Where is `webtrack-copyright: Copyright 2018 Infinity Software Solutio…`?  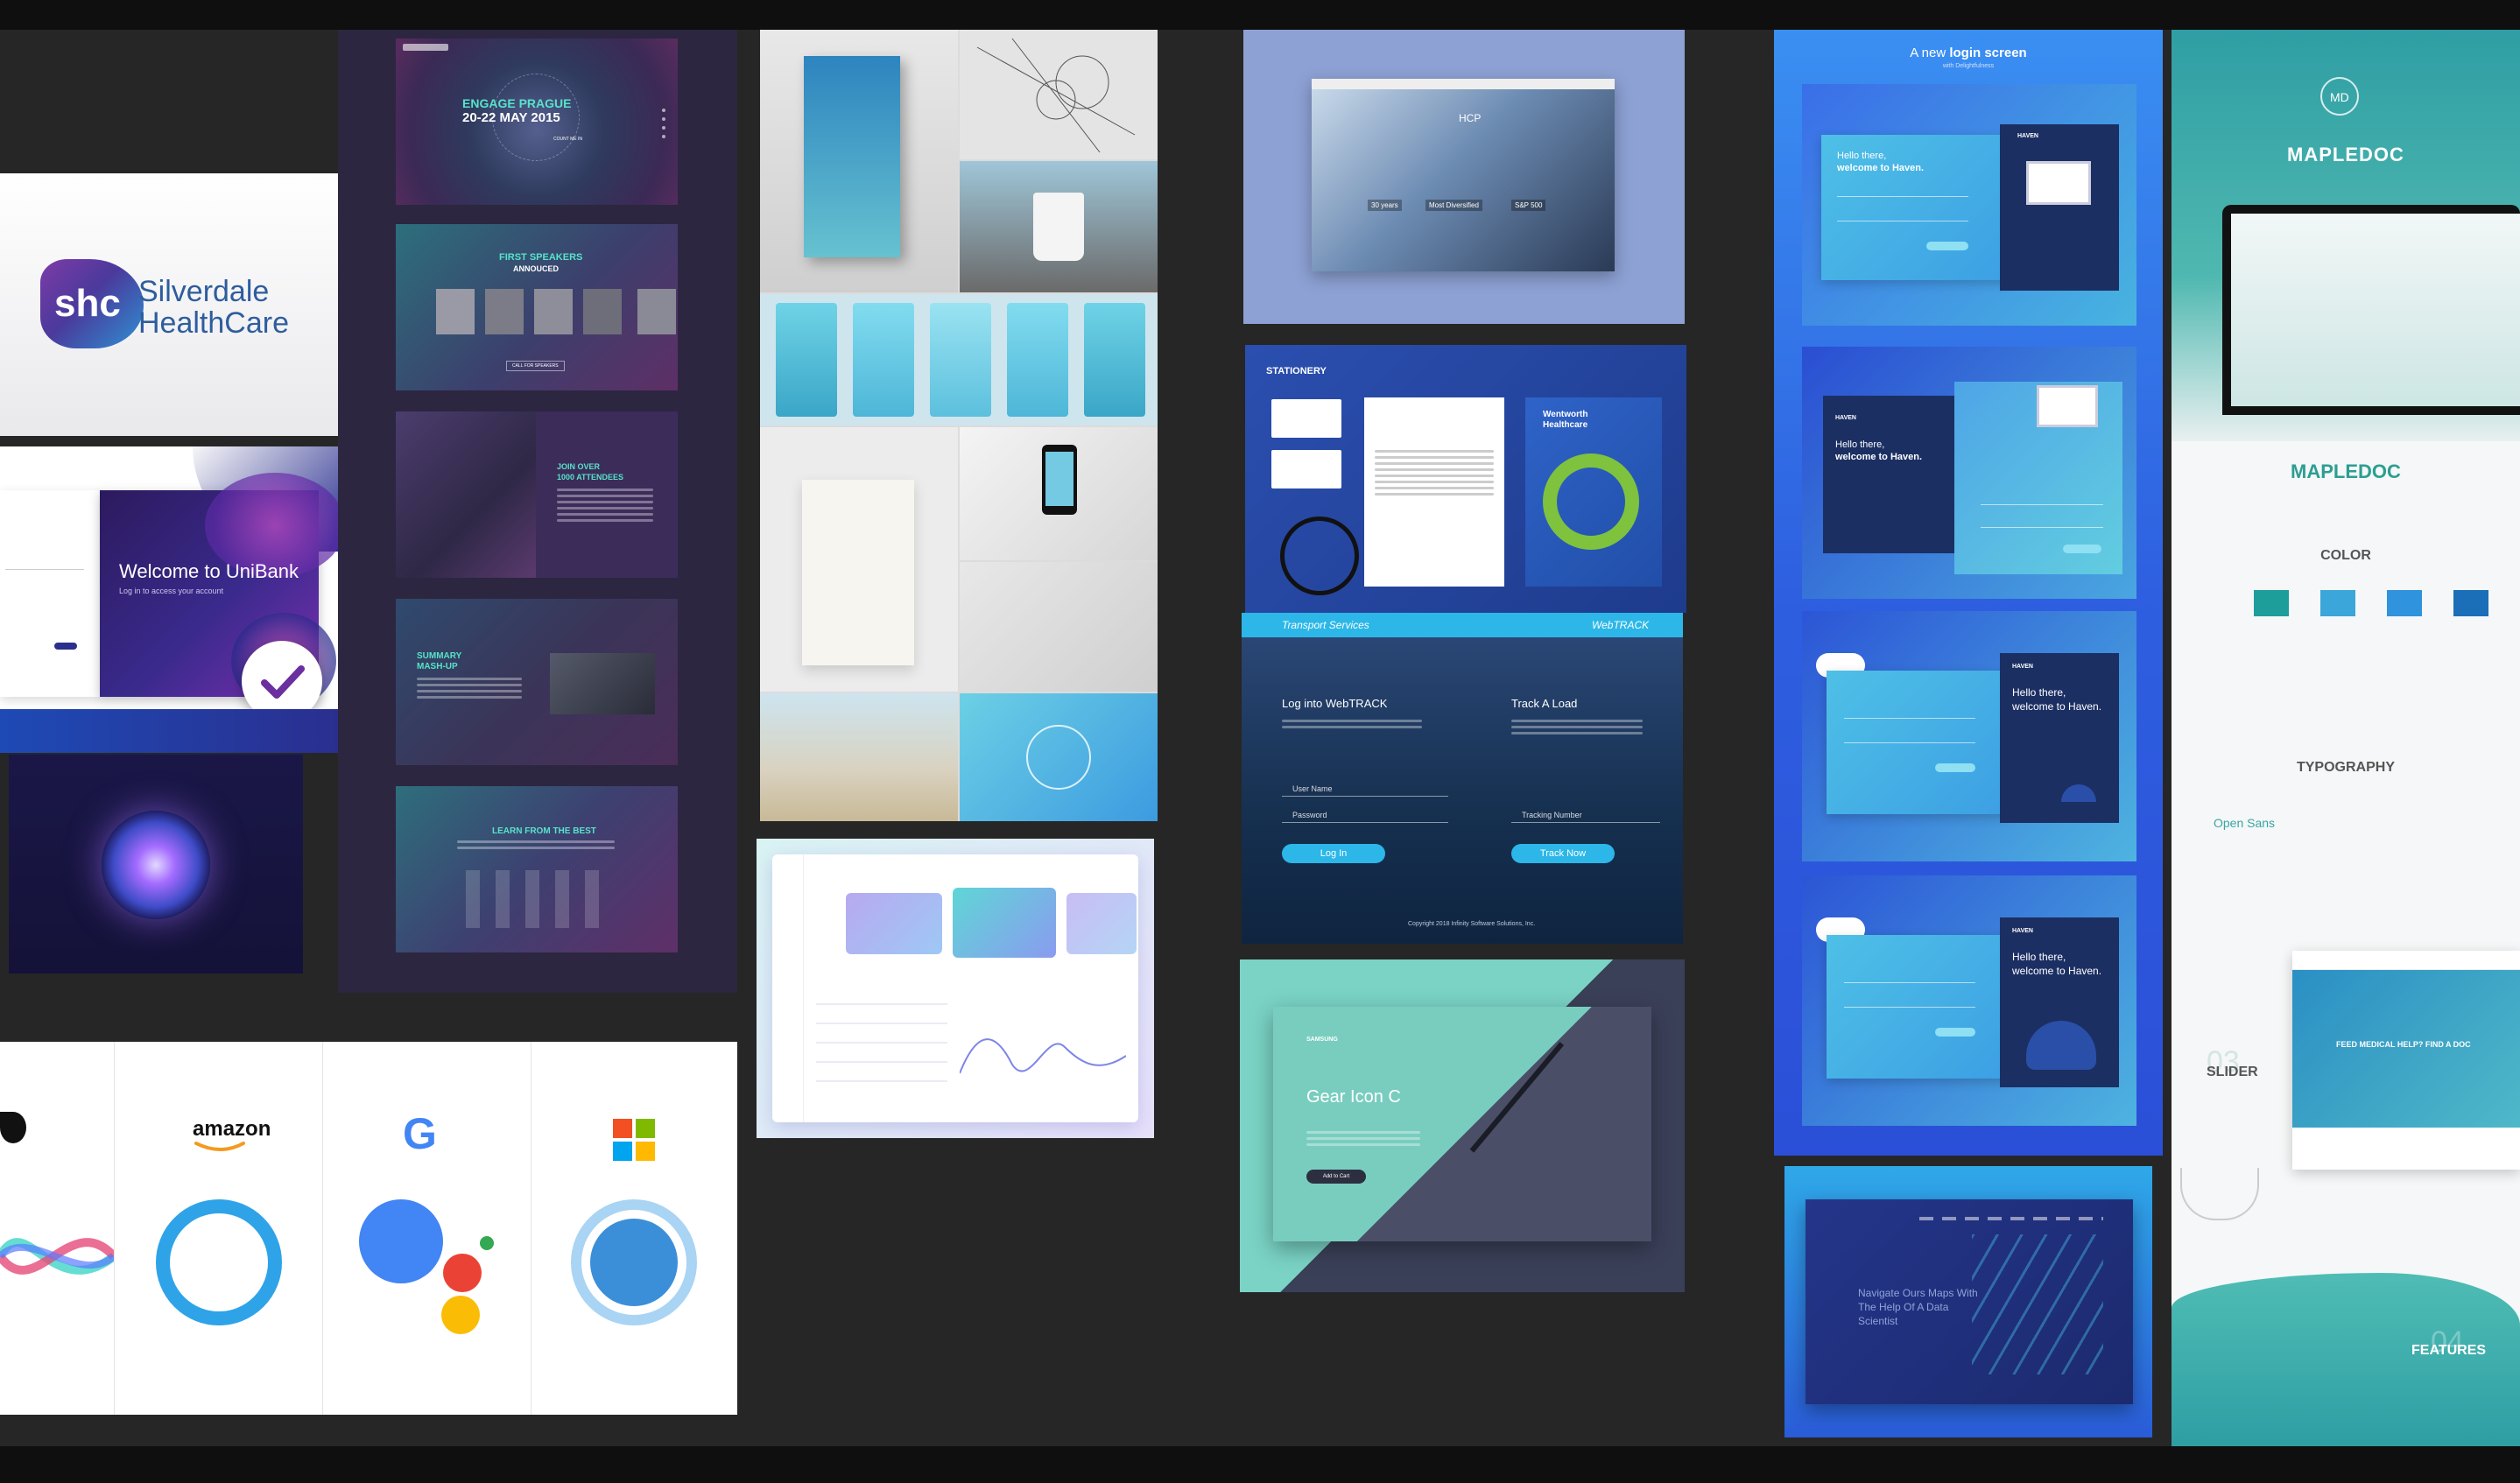 webtrack-copyright: Copyright 2018 Infinity Software Solutio… is located at coordinates (1472, 924).